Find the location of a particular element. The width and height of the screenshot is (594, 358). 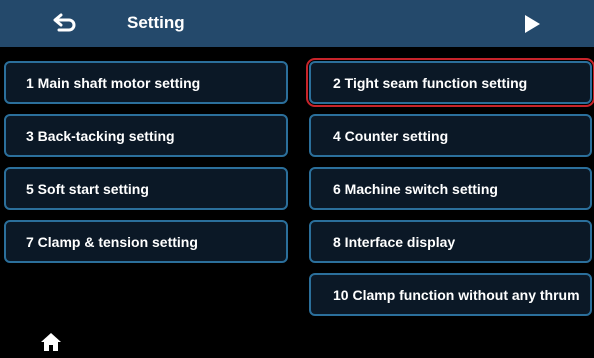

menu-item-interface-display: 8 Interface display is located at coordinates (450, 241).